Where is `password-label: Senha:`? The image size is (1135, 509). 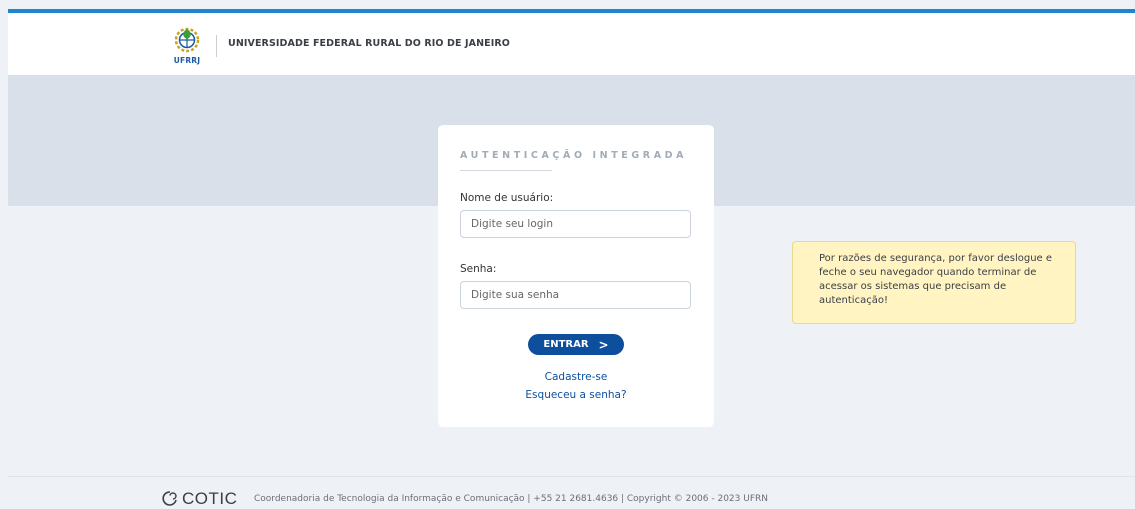 password-label: Senha: is located at coordinates (478, 269).